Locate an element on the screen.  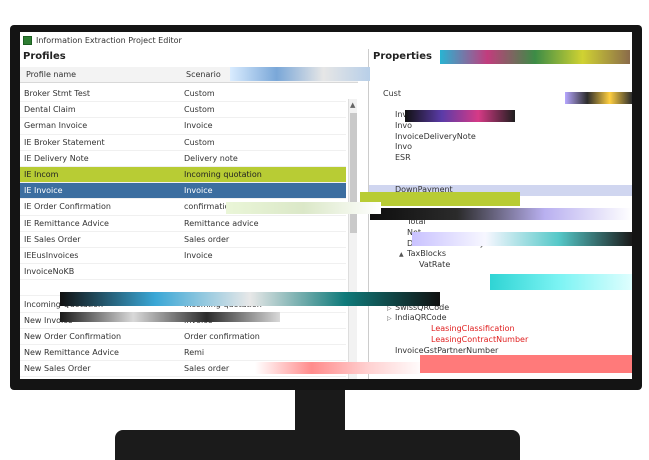
scenario-cell: Delivery note is located at coordinates (211, 158).